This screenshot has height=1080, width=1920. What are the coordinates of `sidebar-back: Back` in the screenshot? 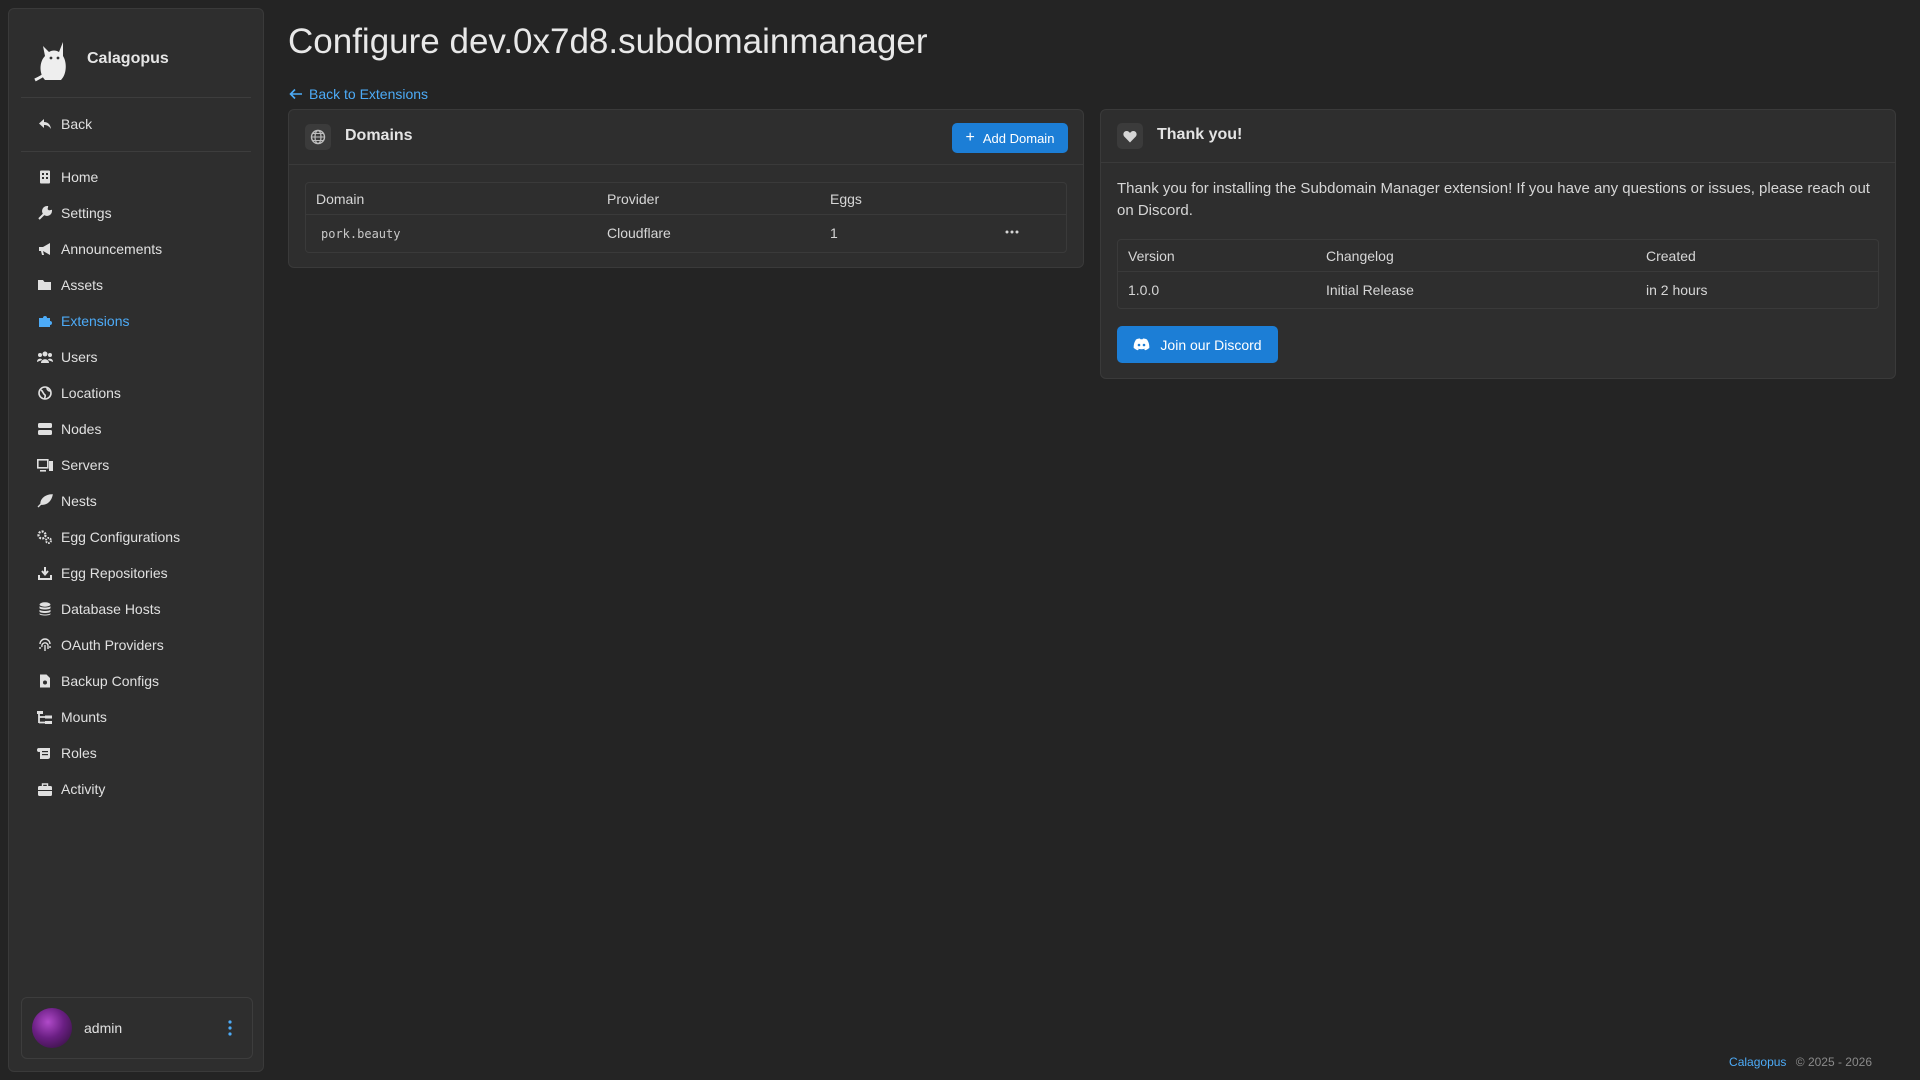 It's located at (64, 124).